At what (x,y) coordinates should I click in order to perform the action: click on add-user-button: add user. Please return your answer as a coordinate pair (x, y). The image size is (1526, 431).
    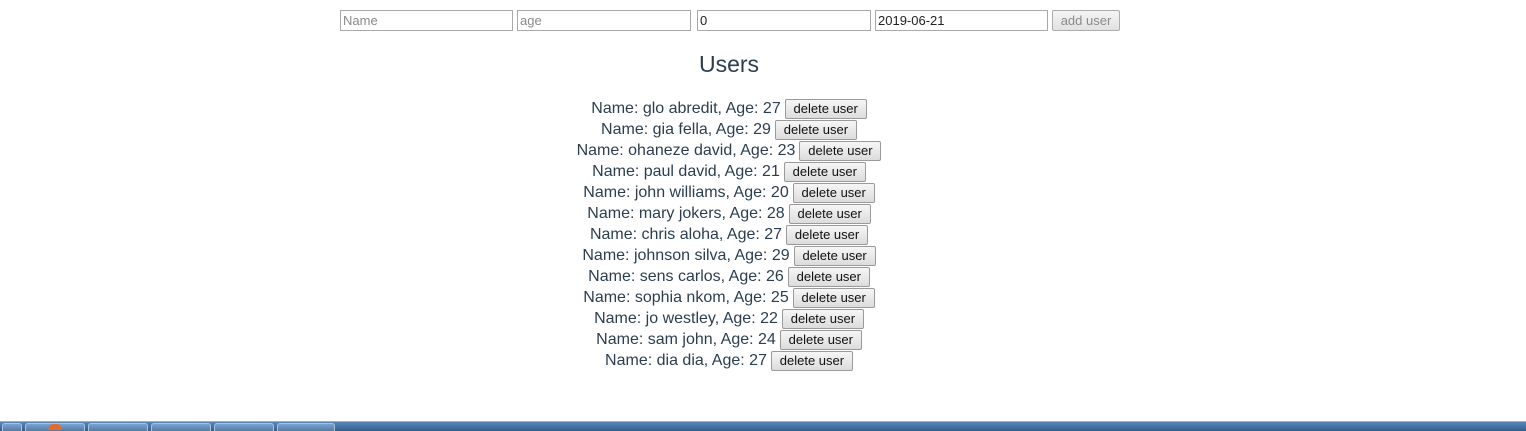
    Looking at the image, I should click on (1086, 20).